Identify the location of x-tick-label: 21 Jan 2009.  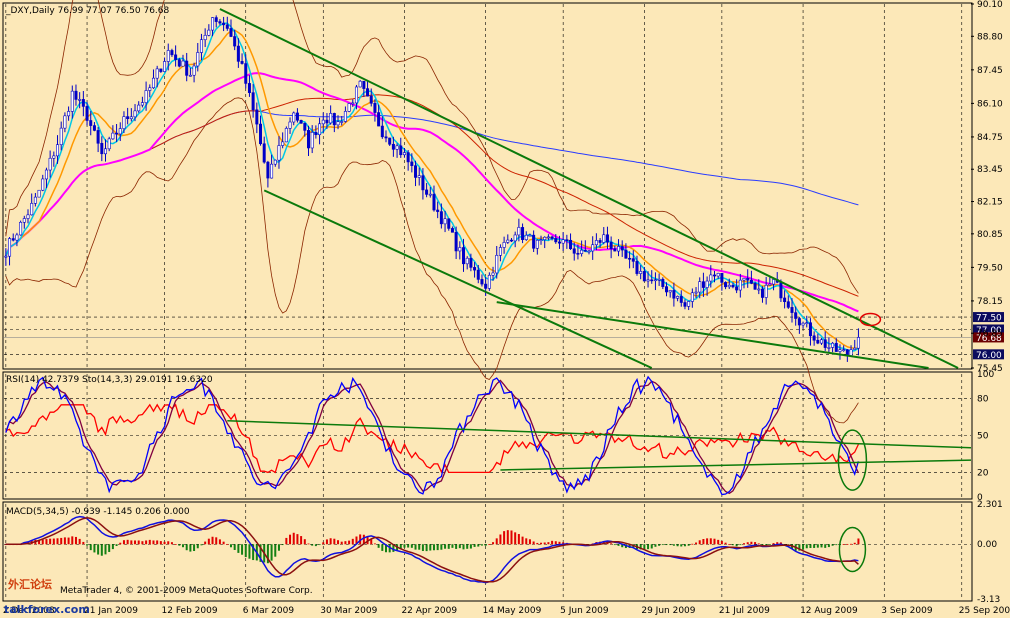
(111, 611).